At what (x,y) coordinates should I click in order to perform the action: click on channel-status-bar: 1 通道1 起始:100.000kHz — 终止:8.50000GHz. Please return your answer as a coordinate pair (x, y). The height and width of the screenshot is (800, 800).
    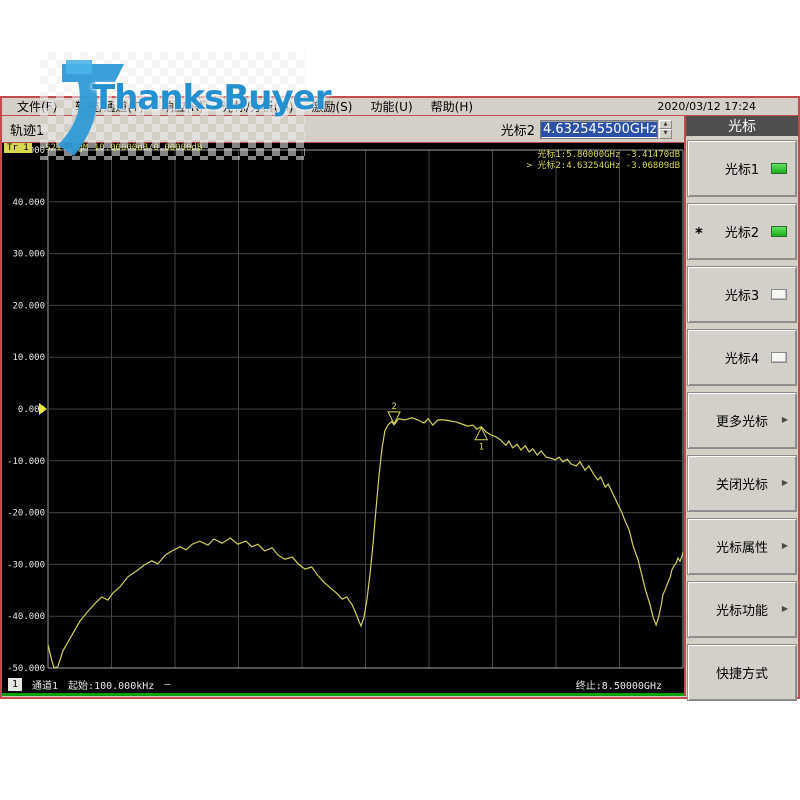
    Looking at the image, I should click on (343, 684).